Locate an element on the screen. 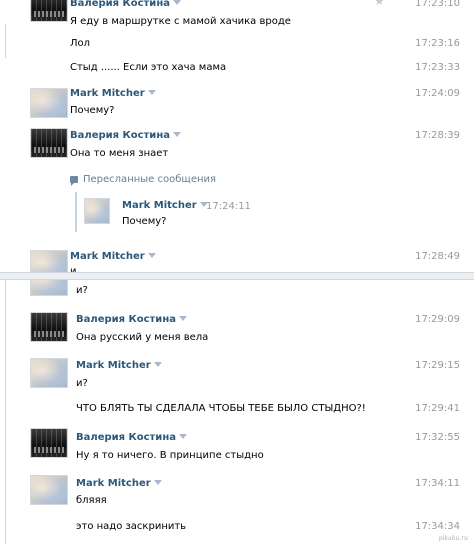  message-time: 17:23:10 is located at coordinates (437, 4).